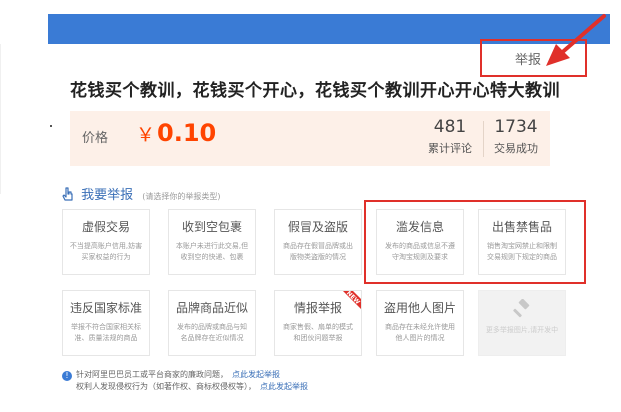  What do you see at coordinates (522, 330) in the screenshot?
I see `tile-desc: 更多举报图片,请开发中` at bounding box center [522, 330].